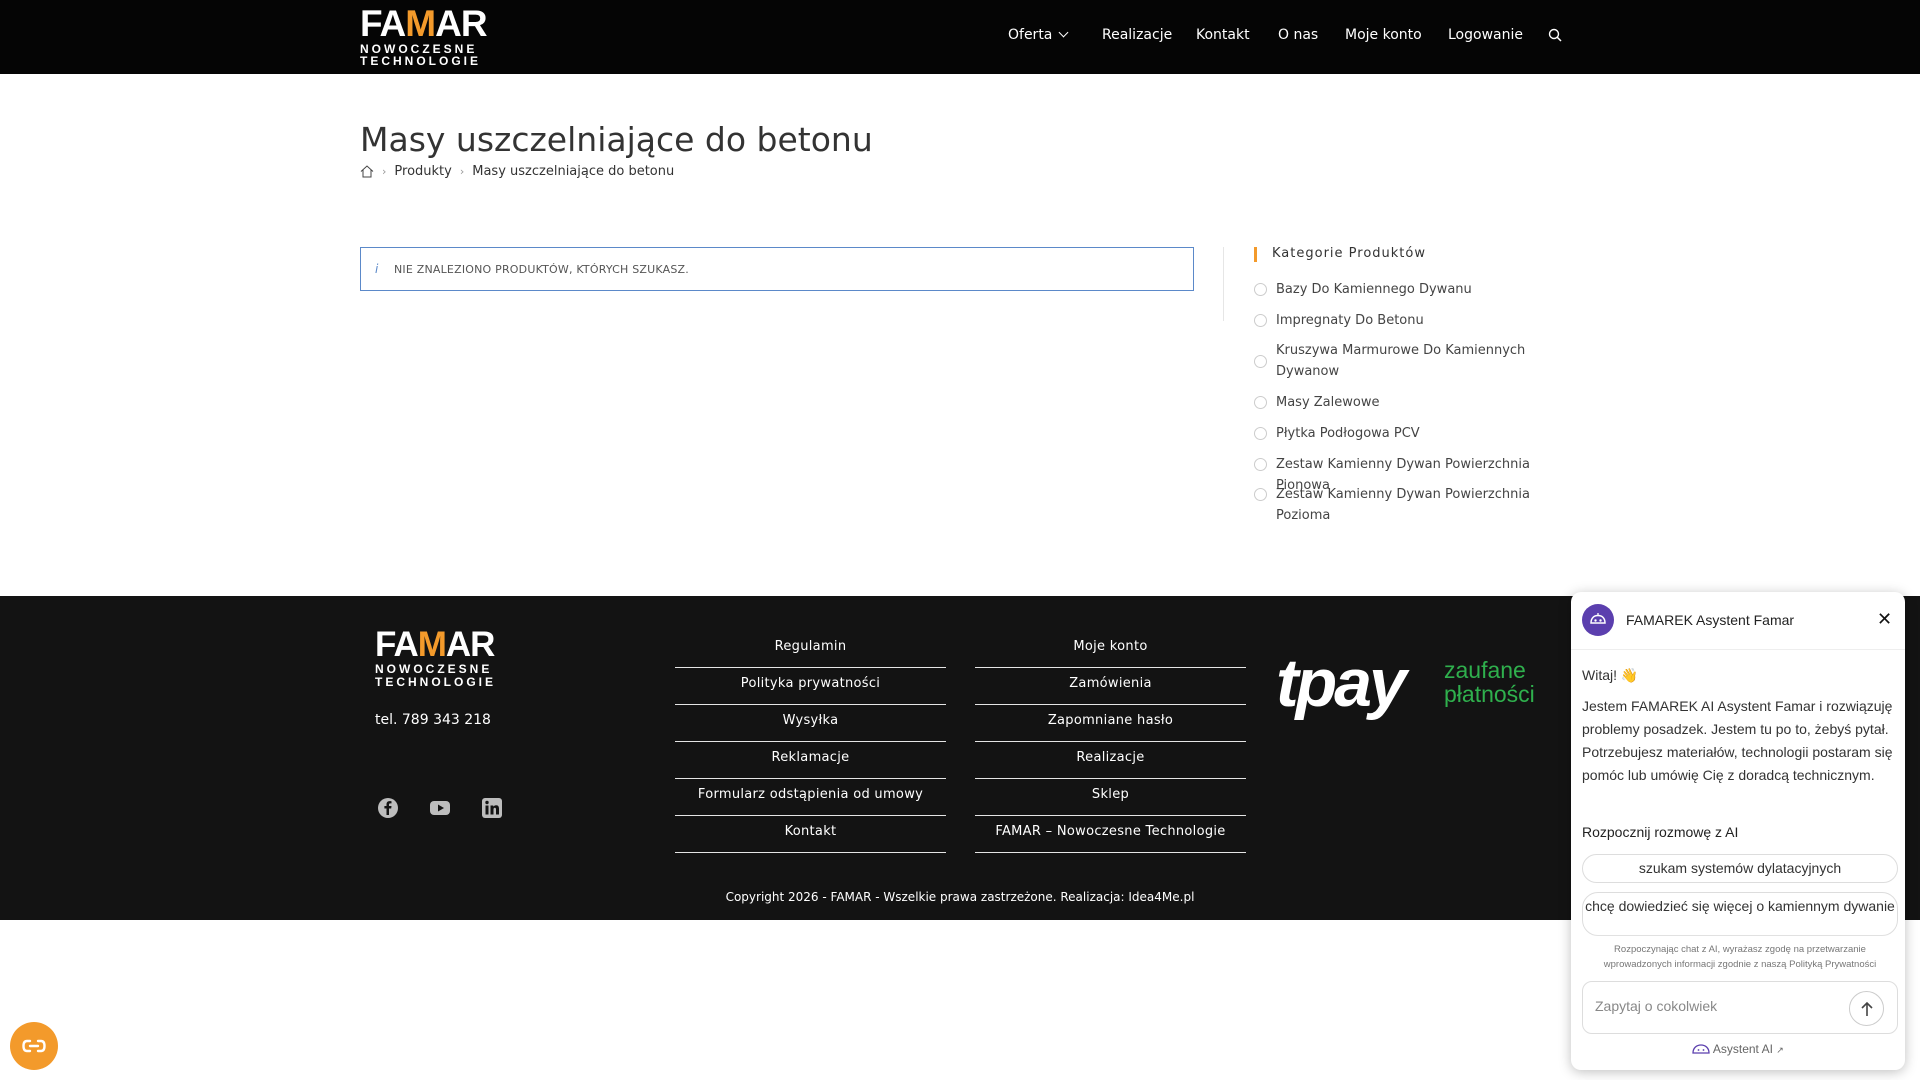 The width and height of the screenshot is (1920, 1080). I want to click on chat-start-label: Rozpocznij rozmowę z AI, so click(1660, 832).